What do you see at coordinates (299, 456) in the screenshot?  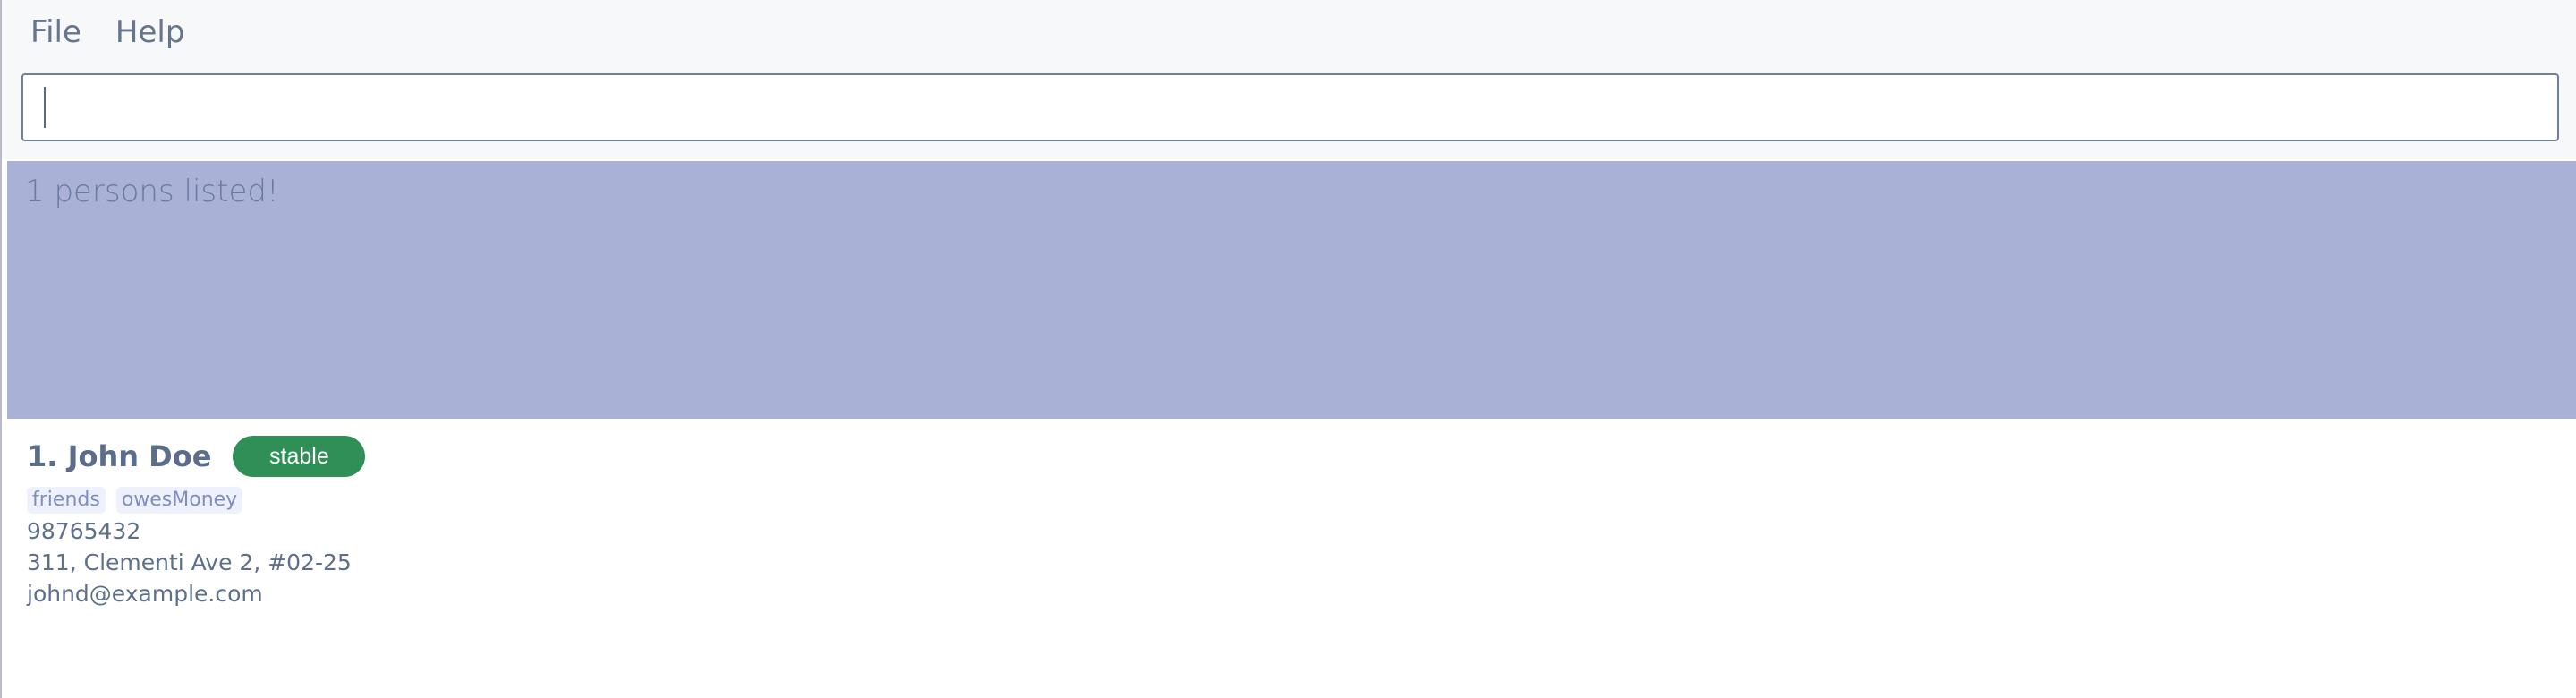 I see `status-badge: stable` at bounding box center [299, 456].